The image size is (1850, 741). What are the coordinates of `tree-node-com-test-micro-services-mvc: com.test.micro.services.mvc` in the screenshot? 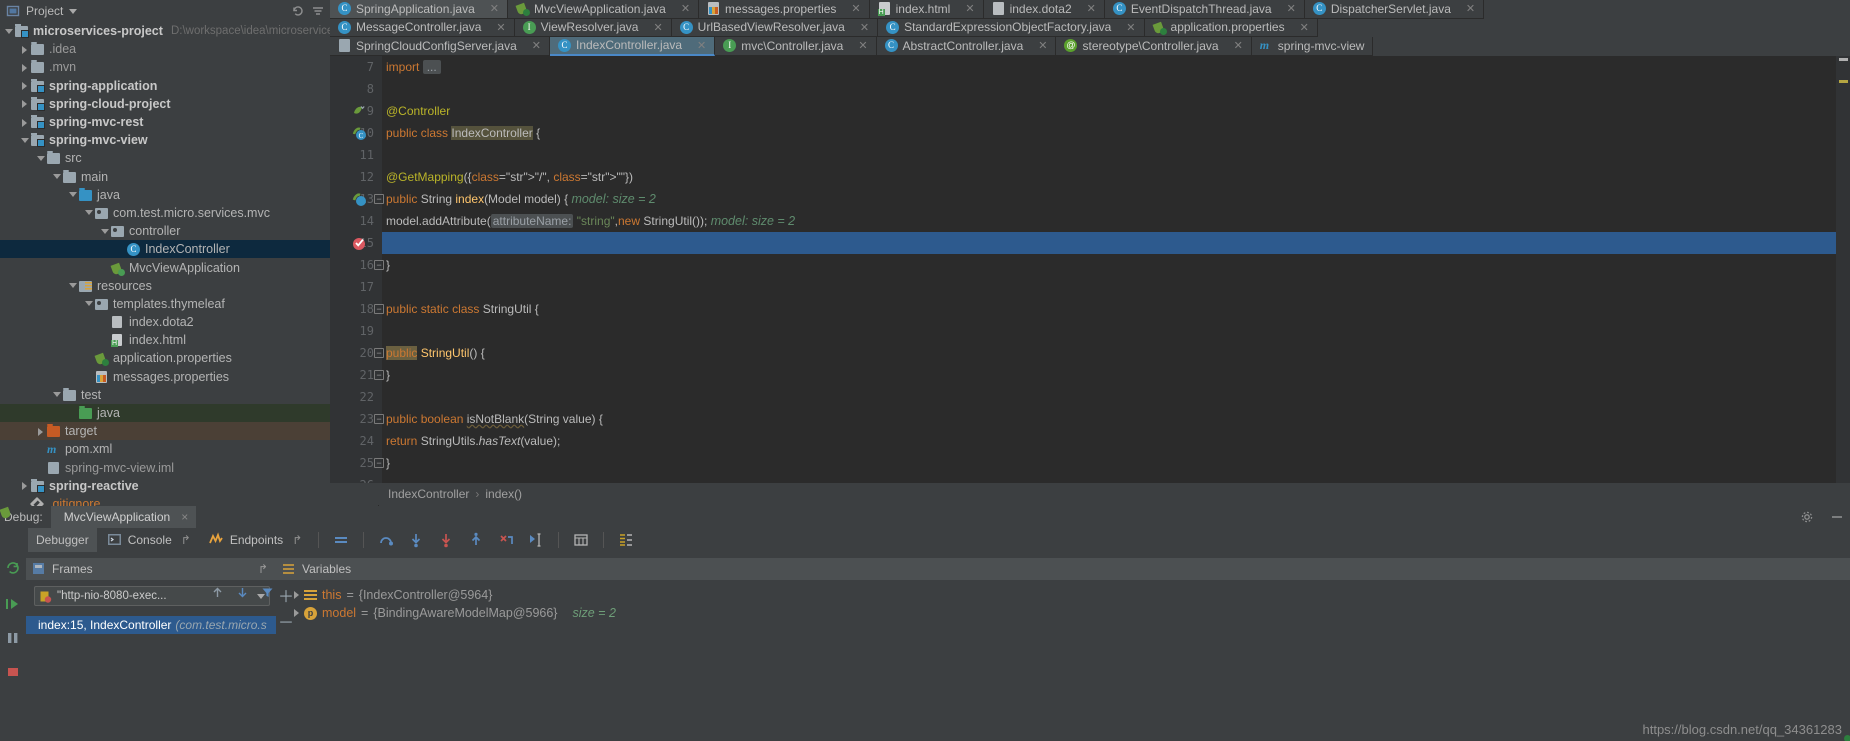 It's located at (189, 213).